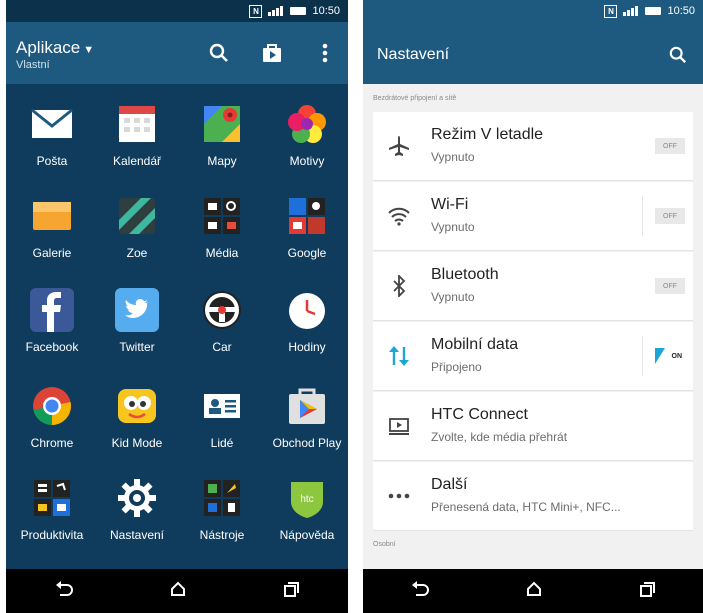 This screenshot has height=613, width=703. I want to click on app-facebook: Facebook, so click(52, 321).